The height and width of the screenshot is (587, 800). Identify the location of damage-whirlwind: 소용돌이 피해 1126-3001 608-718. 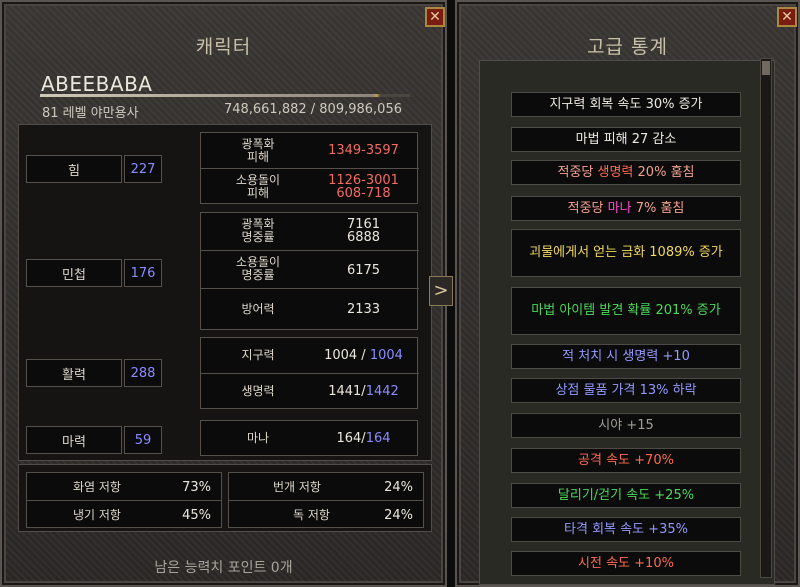
(310, 187).